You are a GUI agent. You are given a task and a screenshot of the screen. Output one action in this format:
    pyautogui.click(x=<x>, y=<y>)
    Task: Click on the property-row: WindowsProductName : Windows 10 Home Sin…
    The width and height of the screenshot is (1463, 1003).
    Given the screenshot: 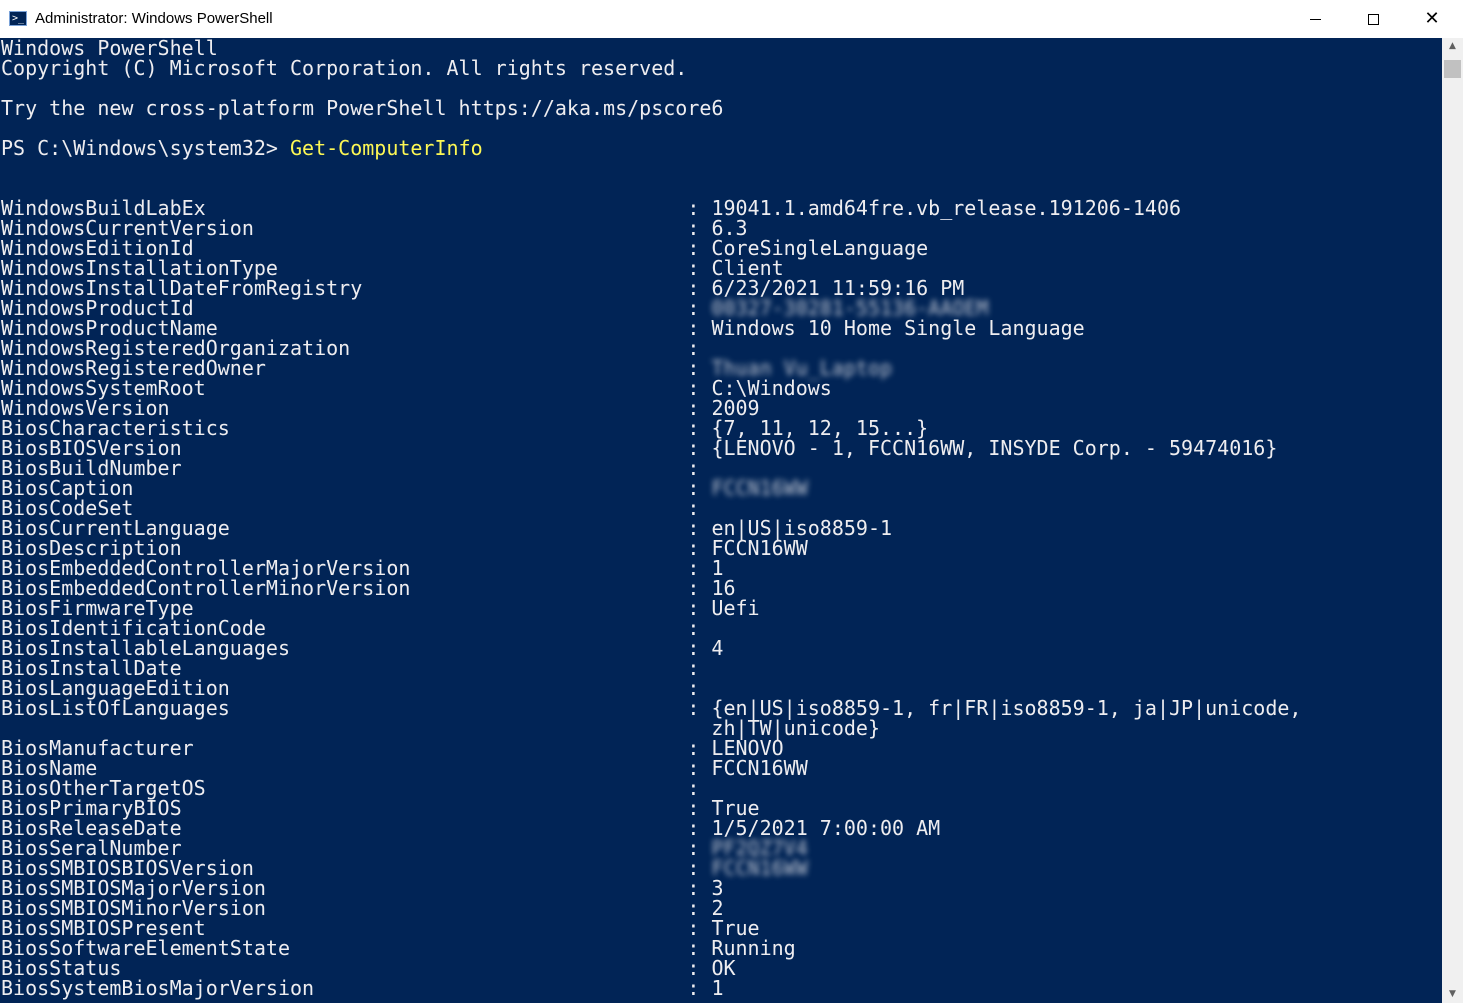 What is the action you would take?
    pyautogui.click(x=721, y=328)
    